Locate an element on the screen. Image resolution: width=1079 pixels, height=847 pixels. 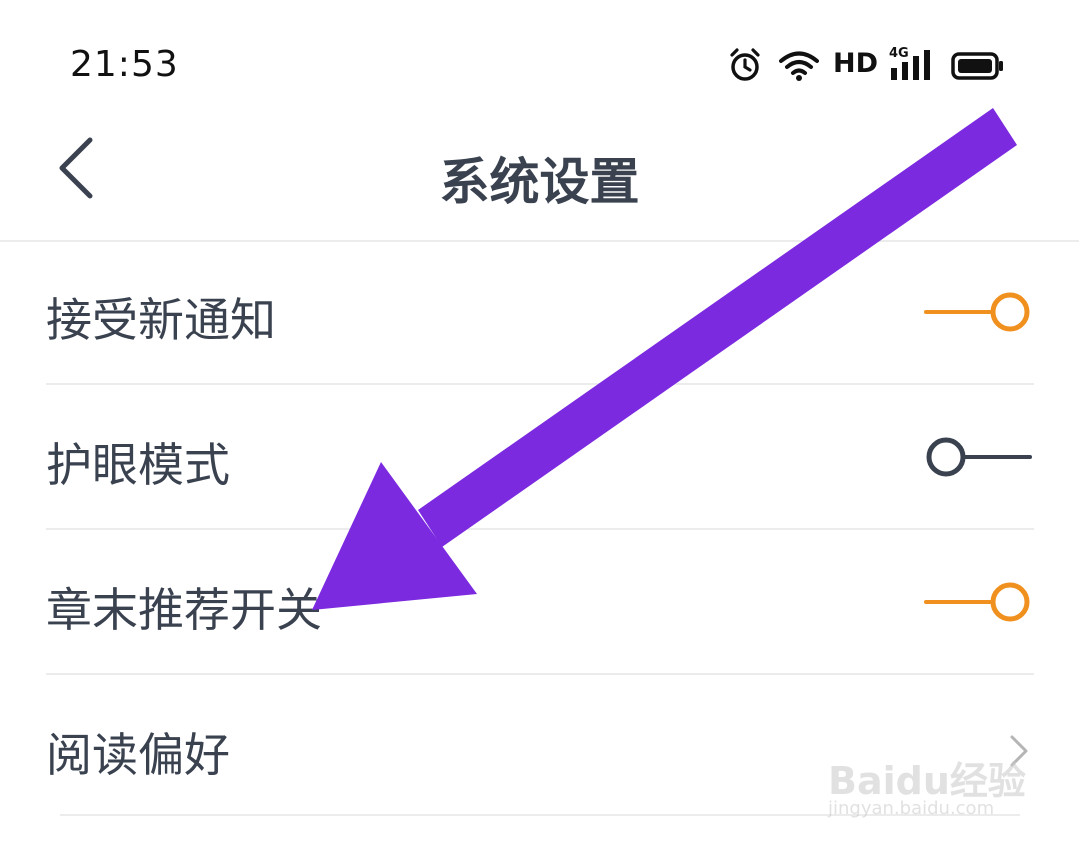
cellular-signal-icon is located at coordinates (910, 65).